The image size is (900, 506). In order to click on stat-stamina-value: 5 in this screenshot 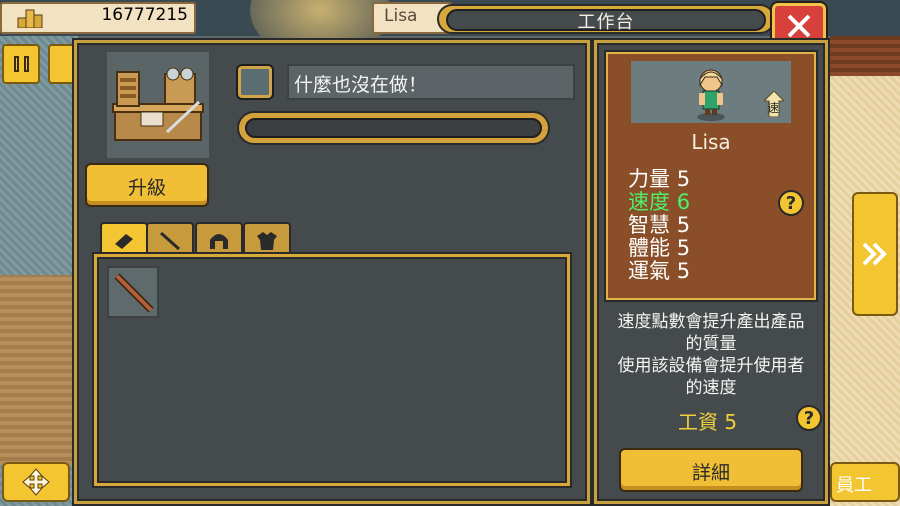, I will do `click(683, 248)`.